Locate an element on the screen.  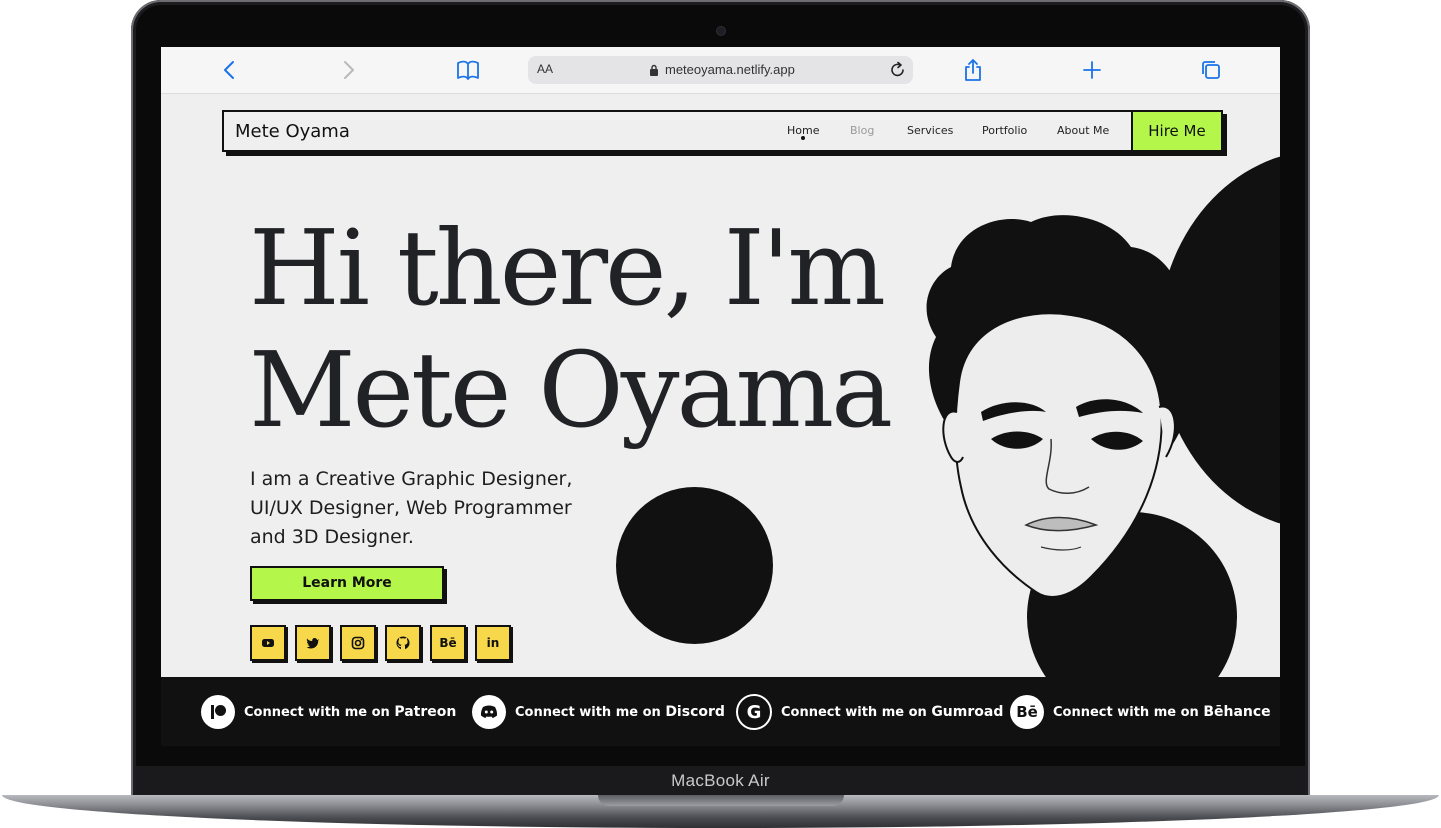
patreon-icon is located at coordinates (218, 712).